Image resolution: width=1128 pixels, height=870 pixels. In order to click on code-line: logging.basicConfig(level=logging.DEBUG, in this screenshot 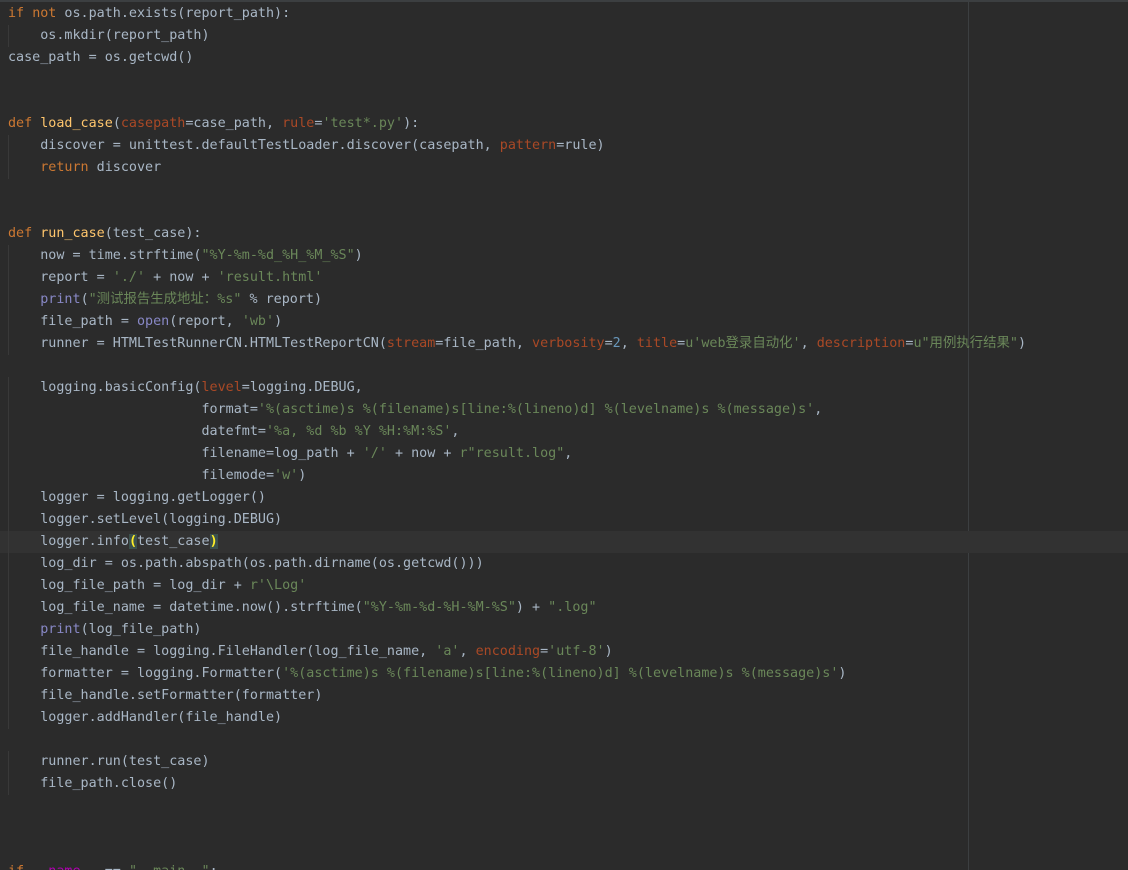, I will do `click(568, 388)`.